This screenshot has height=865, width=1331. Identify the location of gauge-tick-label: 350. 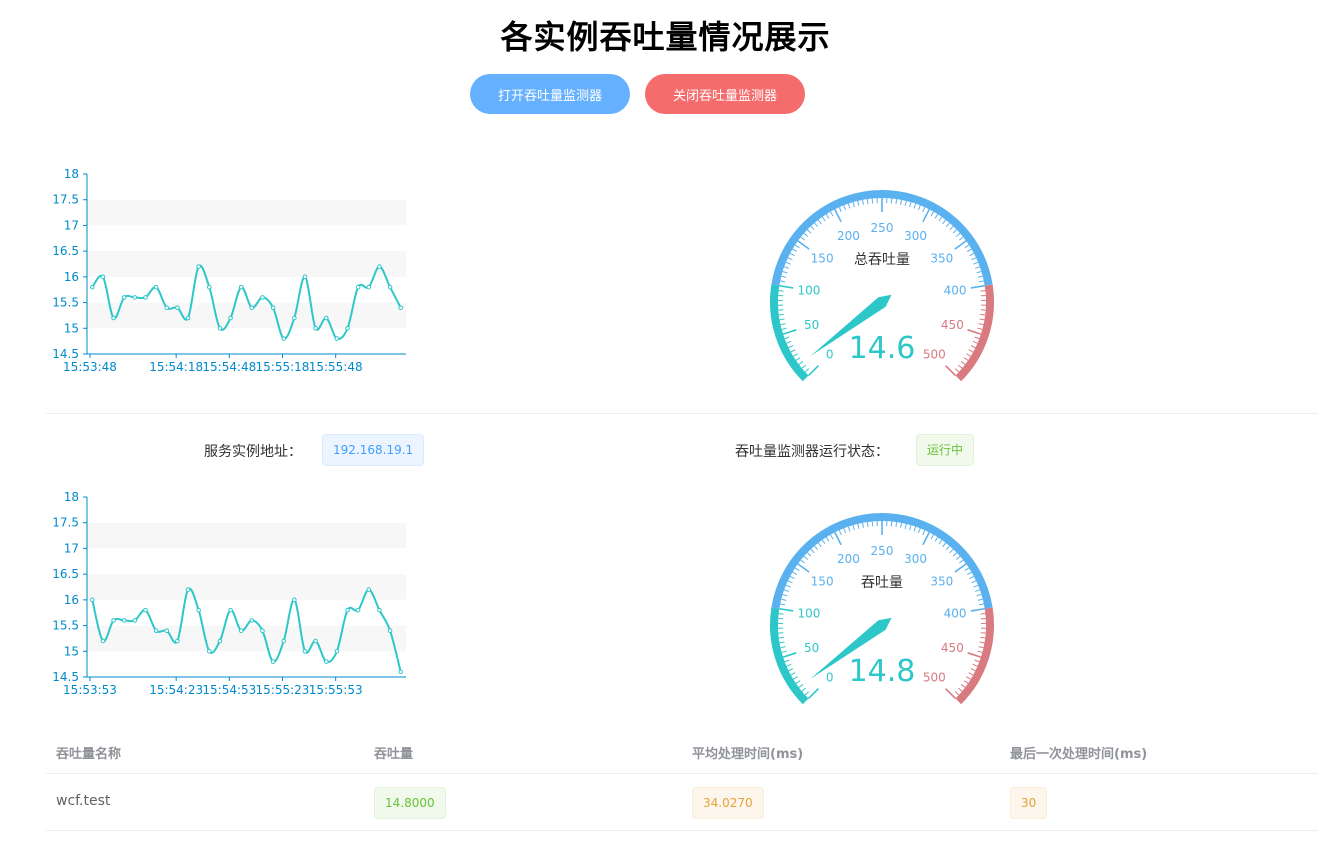
(941, 259).